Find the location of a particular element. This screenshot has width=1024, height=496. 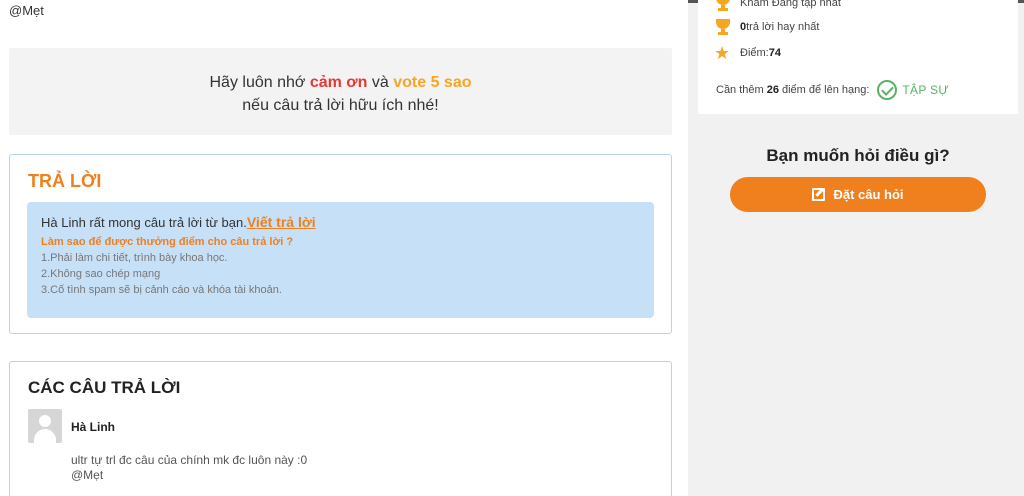

reminder-thanks: cảm ơn is located at coordinates (338, 82).